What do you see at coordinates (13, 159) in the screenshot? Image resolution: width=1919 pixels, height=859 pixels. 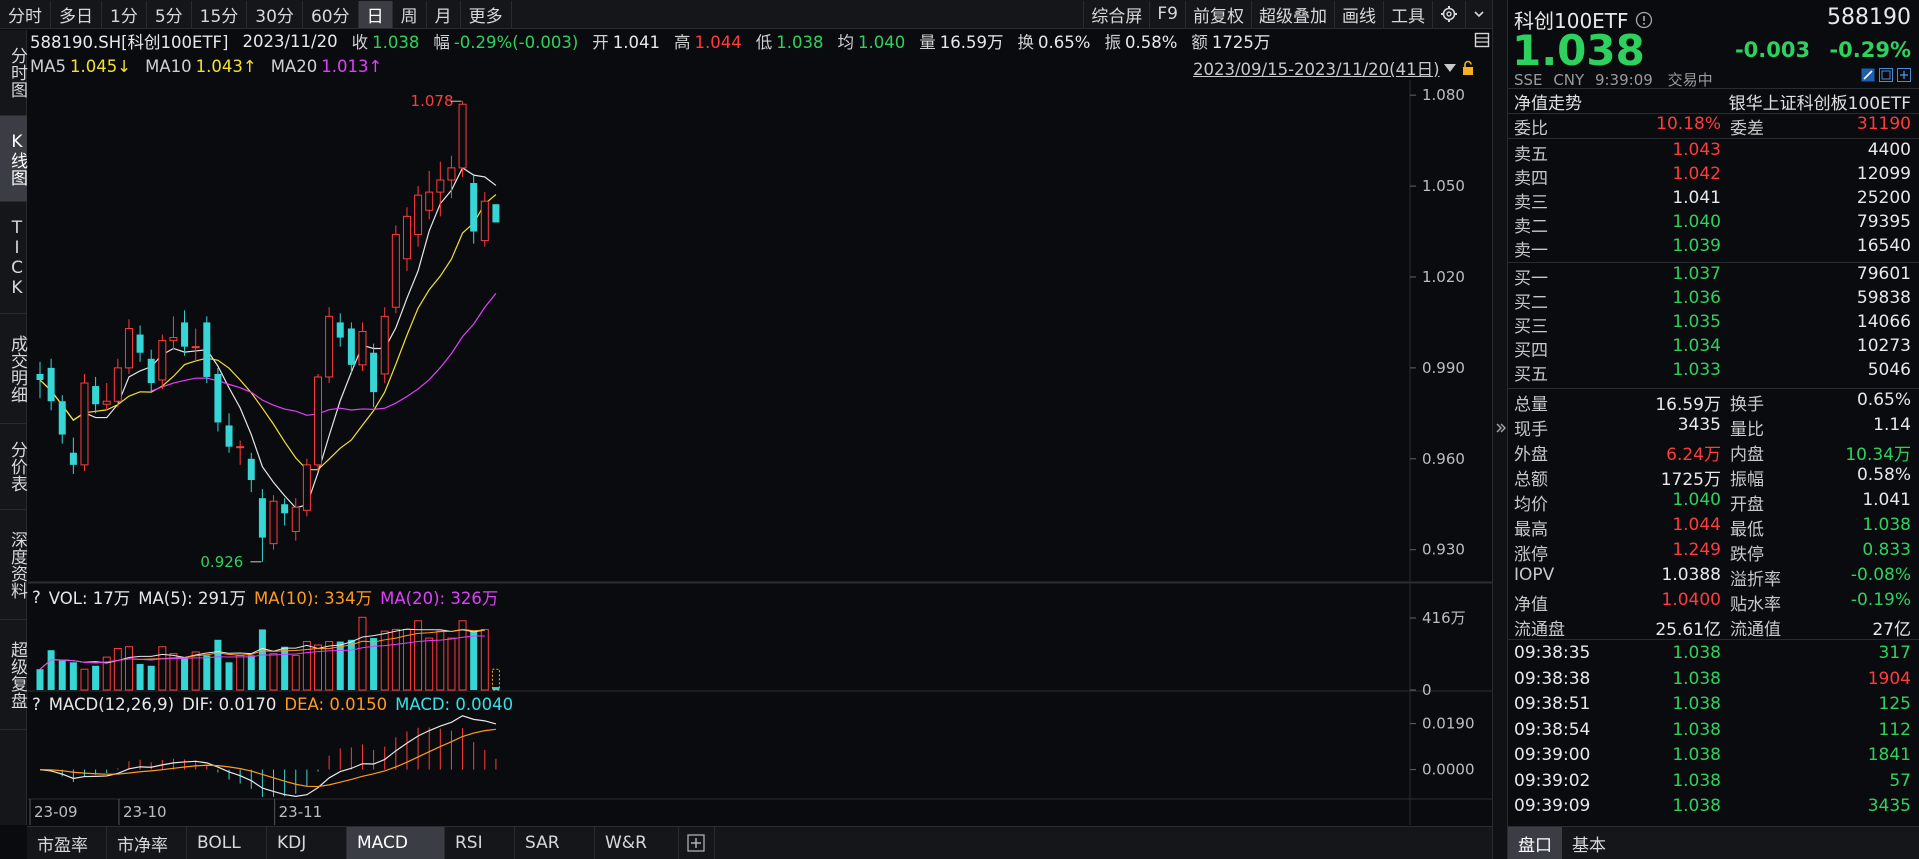 I see `vtab-kline-chart: K线图` at bounding box center [13, 159].